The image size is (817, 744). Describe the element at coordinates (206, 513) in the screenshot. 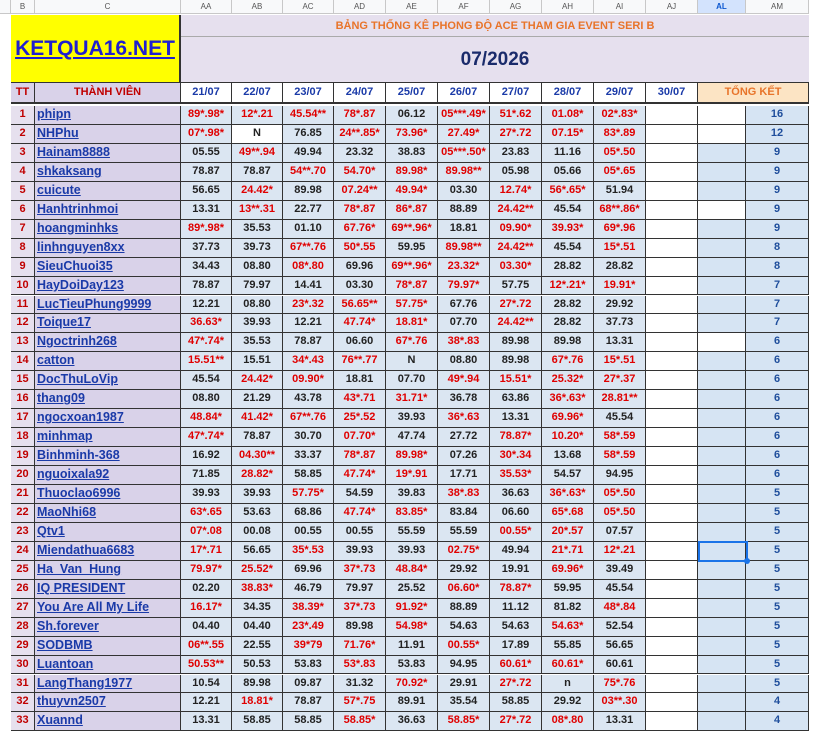

I see `result-cell: 63*.65` at that location.